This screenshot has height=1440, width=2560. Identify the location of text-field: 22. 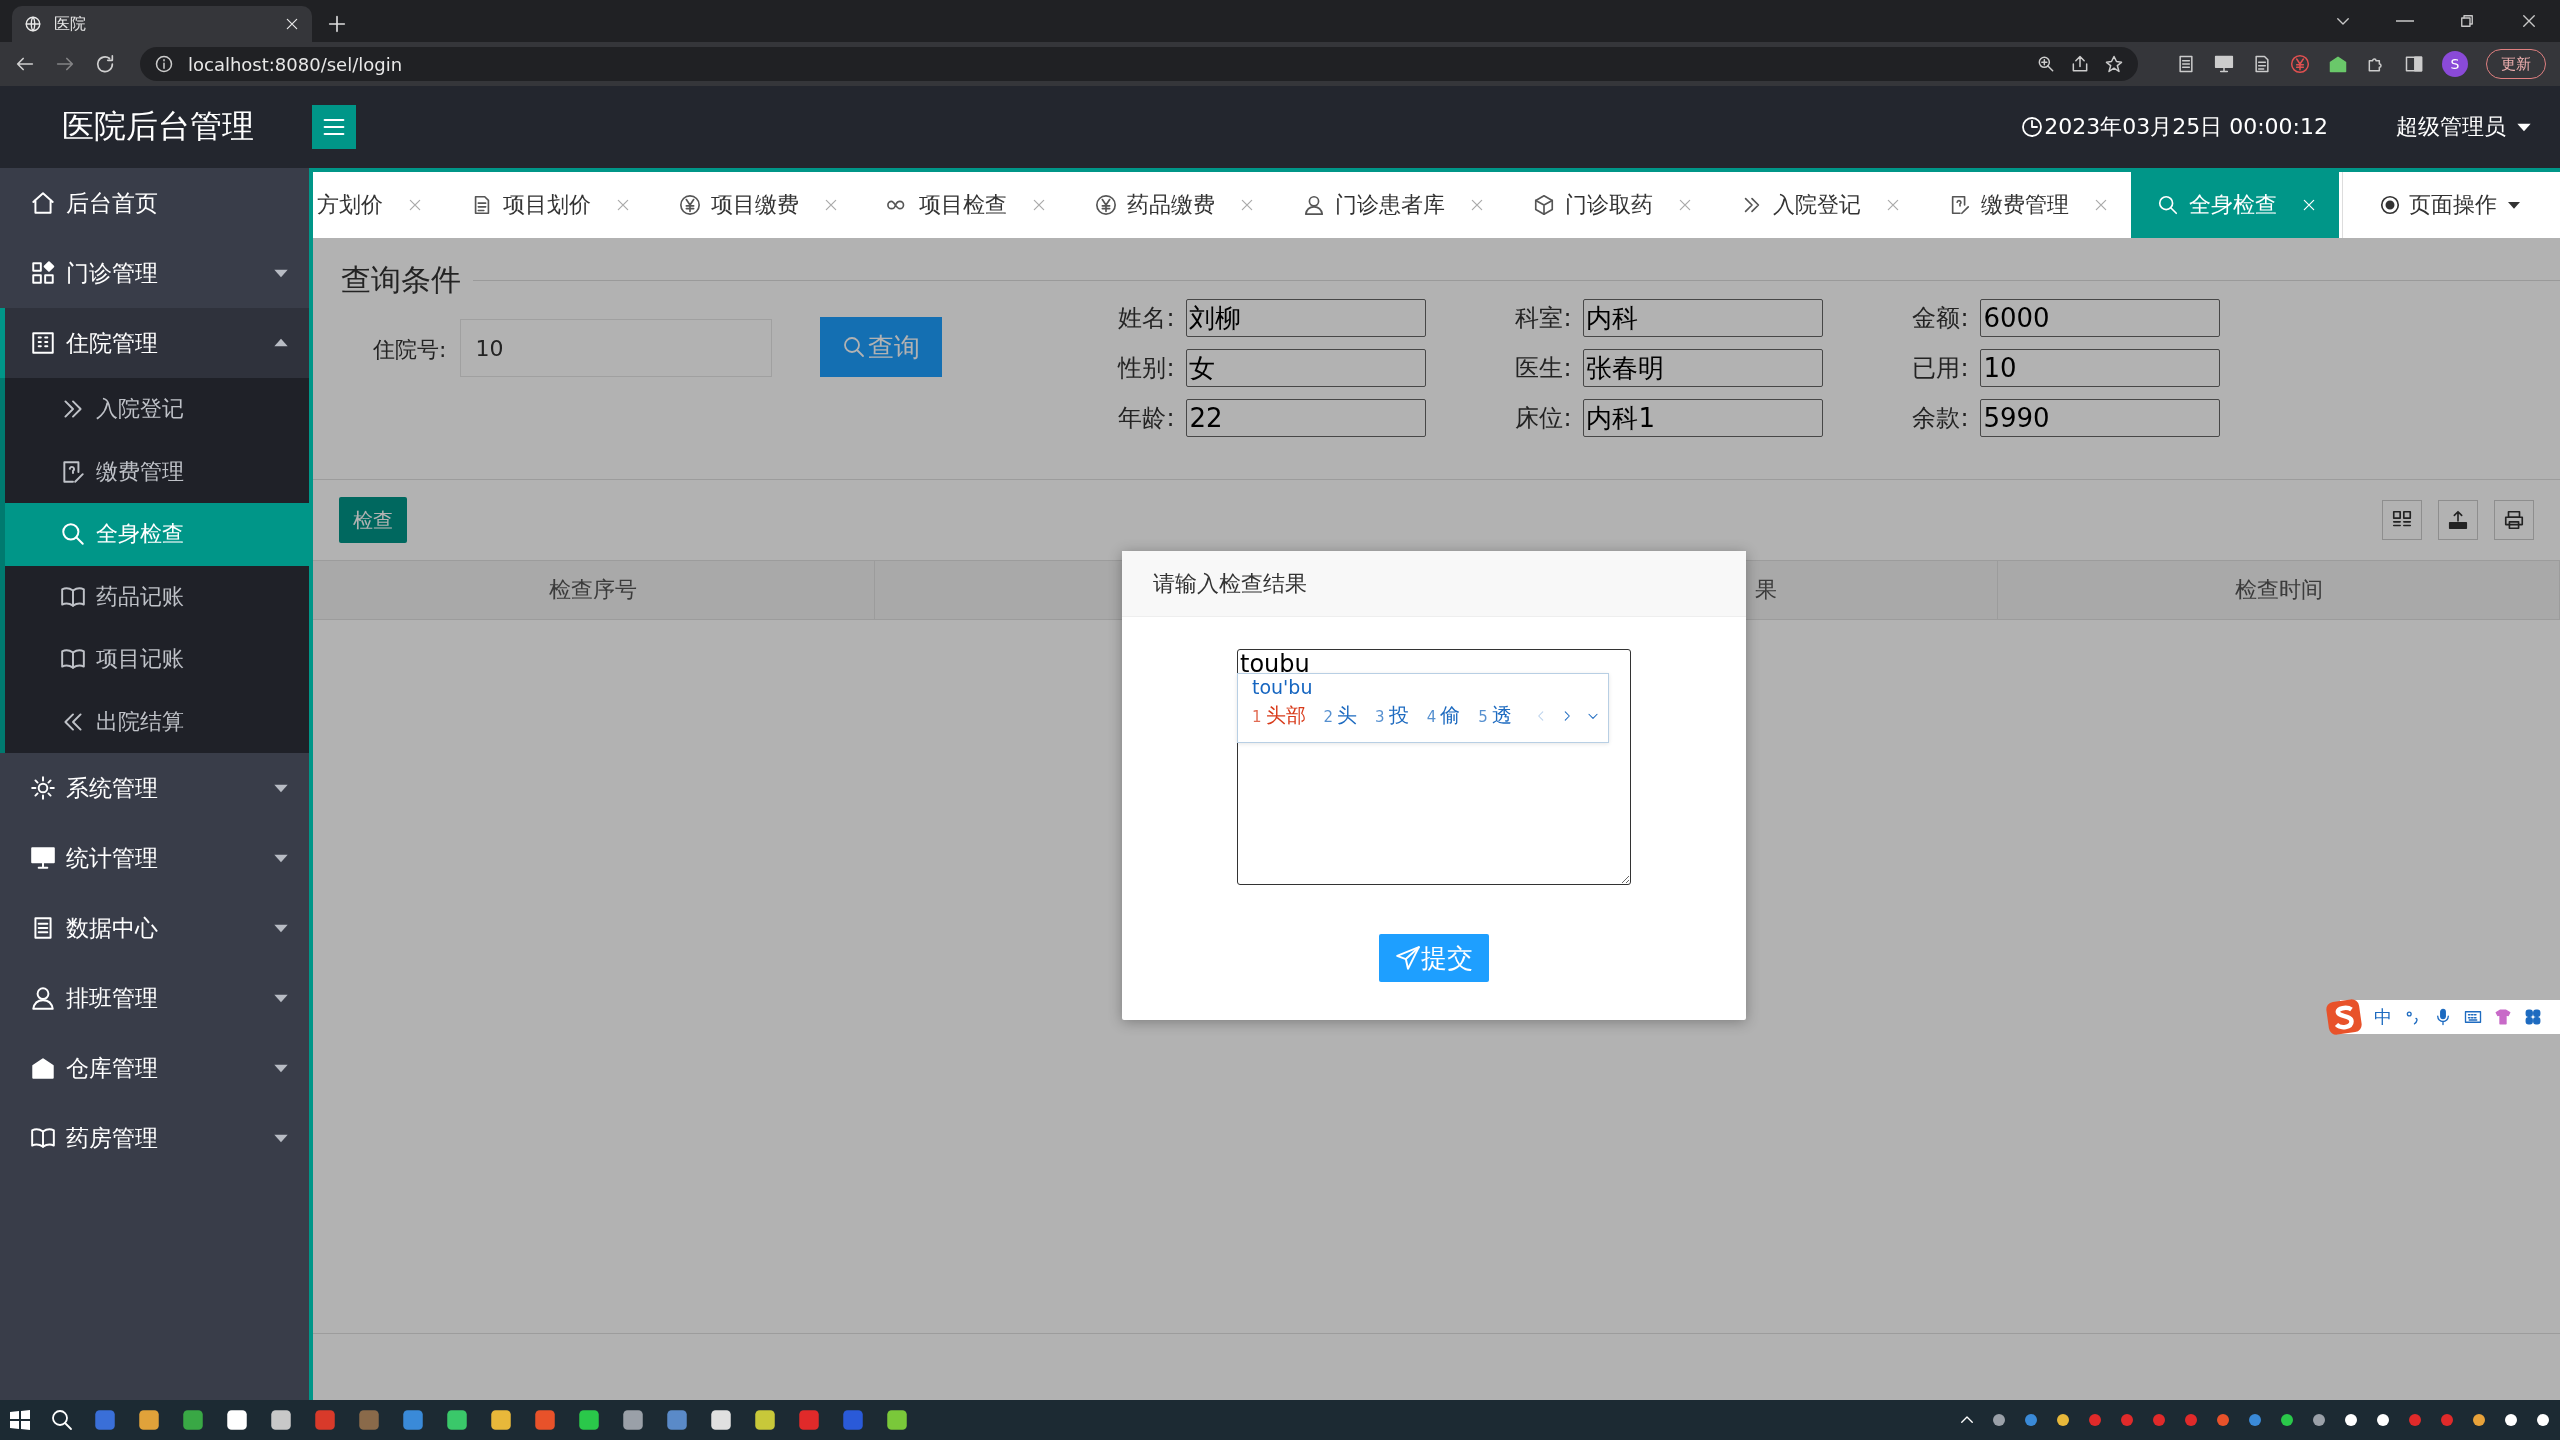
(1306, 418).